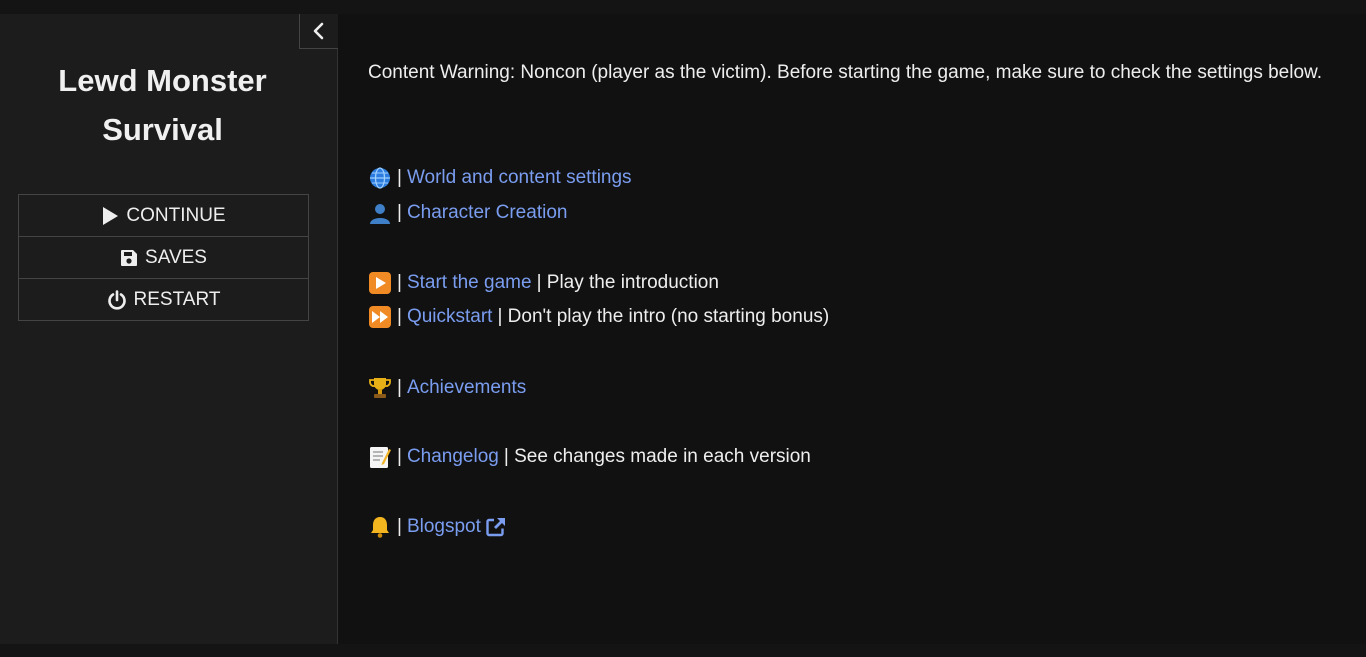  Describe the element at coordinates (111, 215) in the screenshot. I see `play-icon` at that location.